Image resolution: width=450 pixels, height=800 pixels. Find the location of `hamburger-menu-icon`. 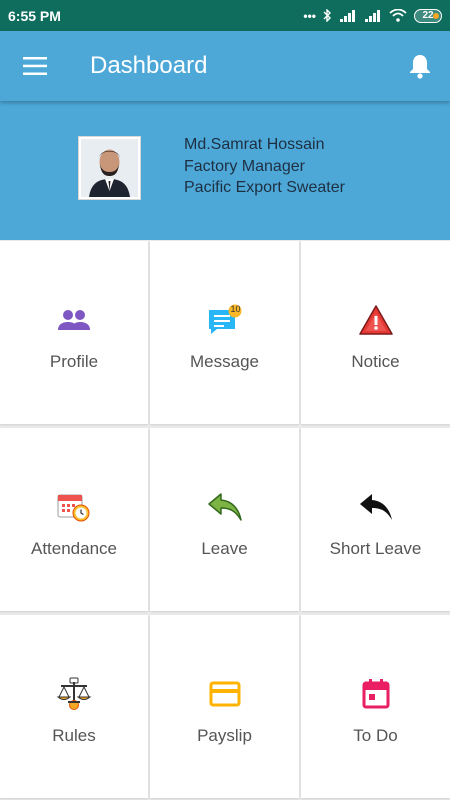

hamburger-menu-icon is located at coordinates (35, 66).